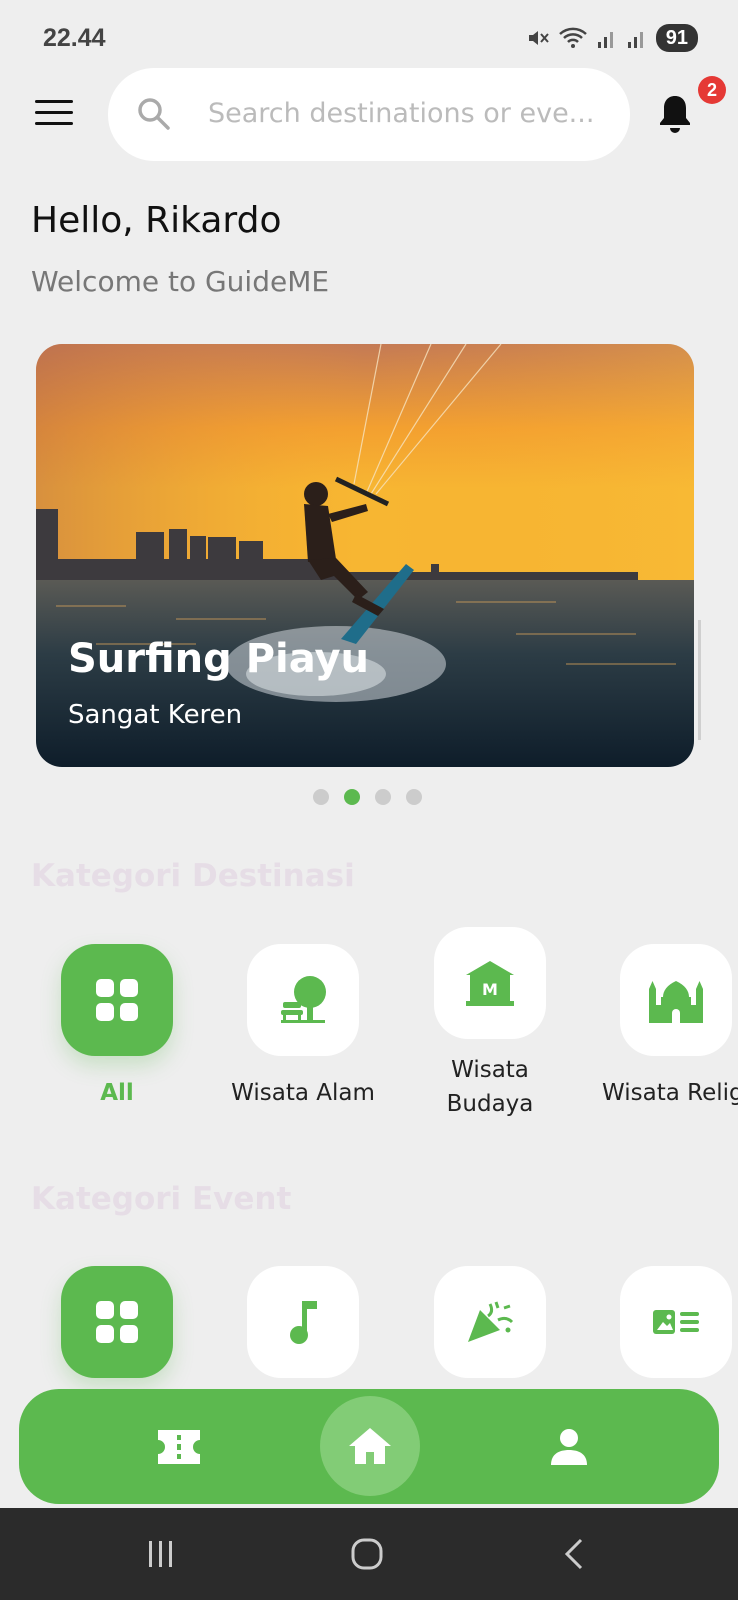 The width and height of the screenshot is (738, 1600). Describe the element at coordinates (303, 999) in the screenshot. I see `tree-bench-icon` at that location.